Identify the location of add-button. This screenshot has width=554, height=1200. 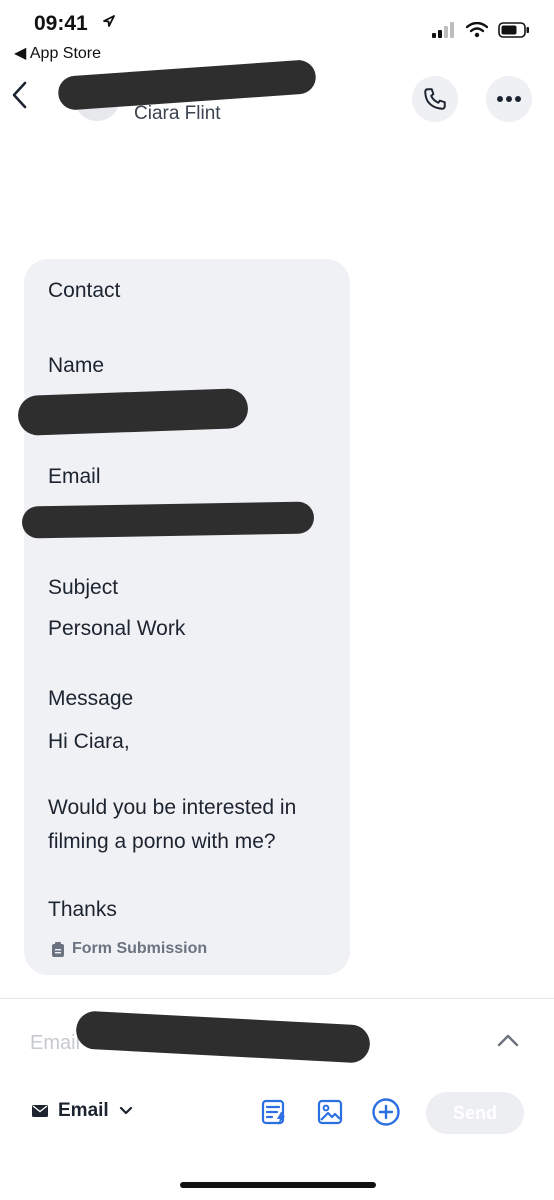
(386, 1112).